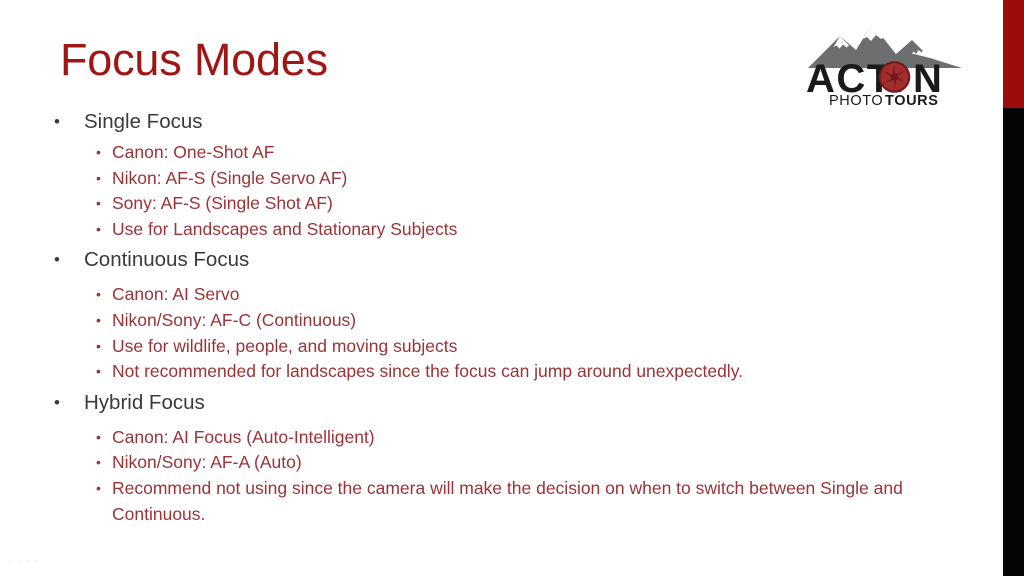 The width and height of the screenshot is (1024, 576). I want to click on list-item: • Nikon/Sony: AF-A (Auto), so click(500, 463).